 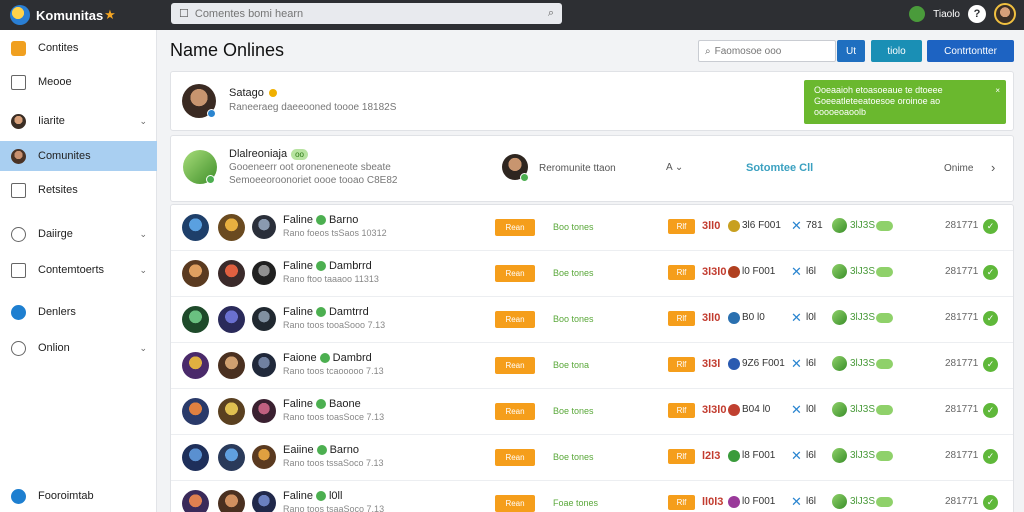 I want to click on stat-secondary: B0 l0, so click(x=753, y=317).